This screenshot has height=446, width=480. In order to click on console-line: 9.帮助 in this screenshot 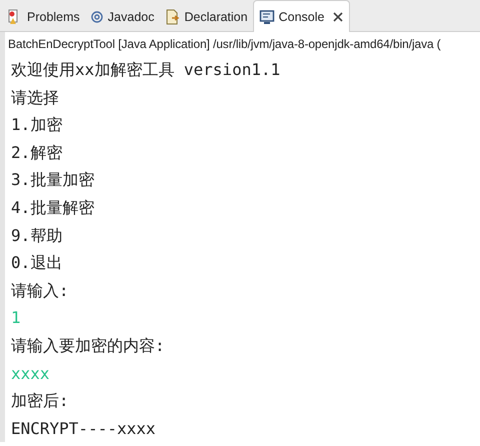, I will do `click(37, 235)`.